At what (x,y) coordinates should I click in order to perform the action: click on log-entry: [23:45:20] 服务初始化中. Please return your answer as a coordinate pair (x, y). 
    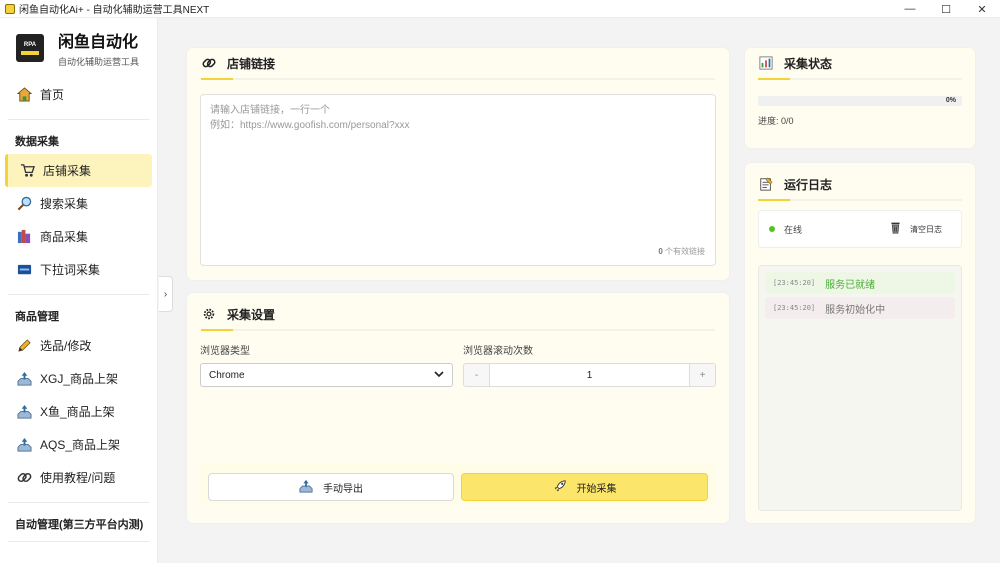
    Looking at the image, I should click on (860, 308).